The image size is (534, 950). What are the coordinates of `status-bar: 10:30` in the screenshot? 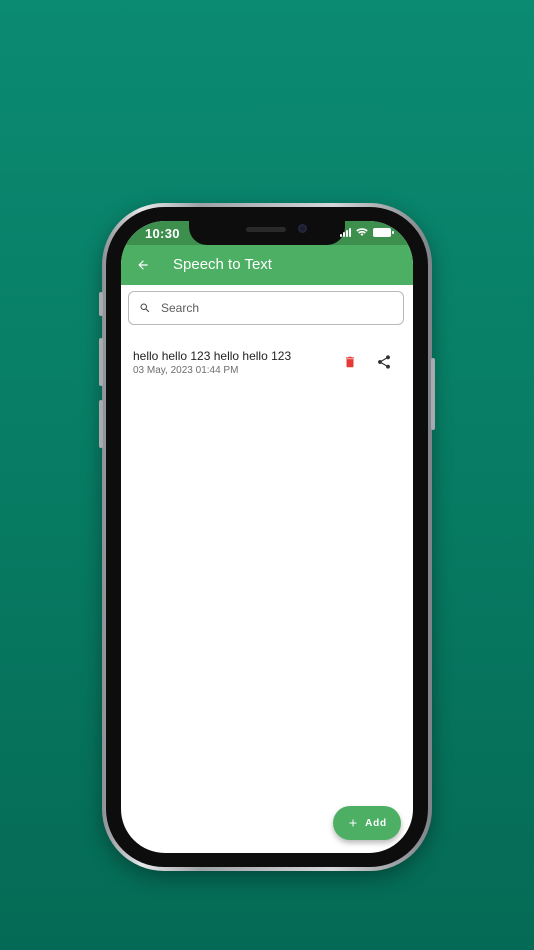 It's located at (267, 233).